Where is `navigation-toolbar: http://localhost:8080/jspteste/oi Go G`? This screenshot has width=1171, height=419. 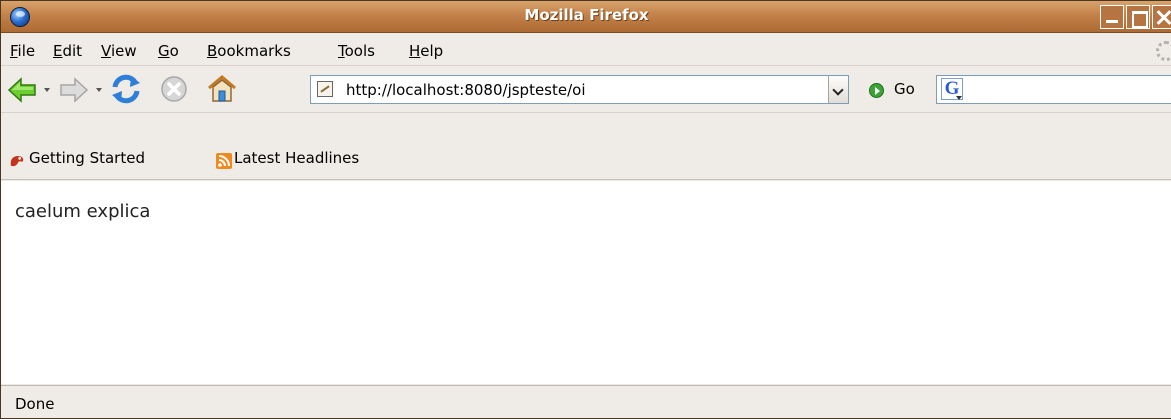 navigation-toolbar: http://localhost:8080/jspteste/oi Go G is located at coordinates (586, 90).